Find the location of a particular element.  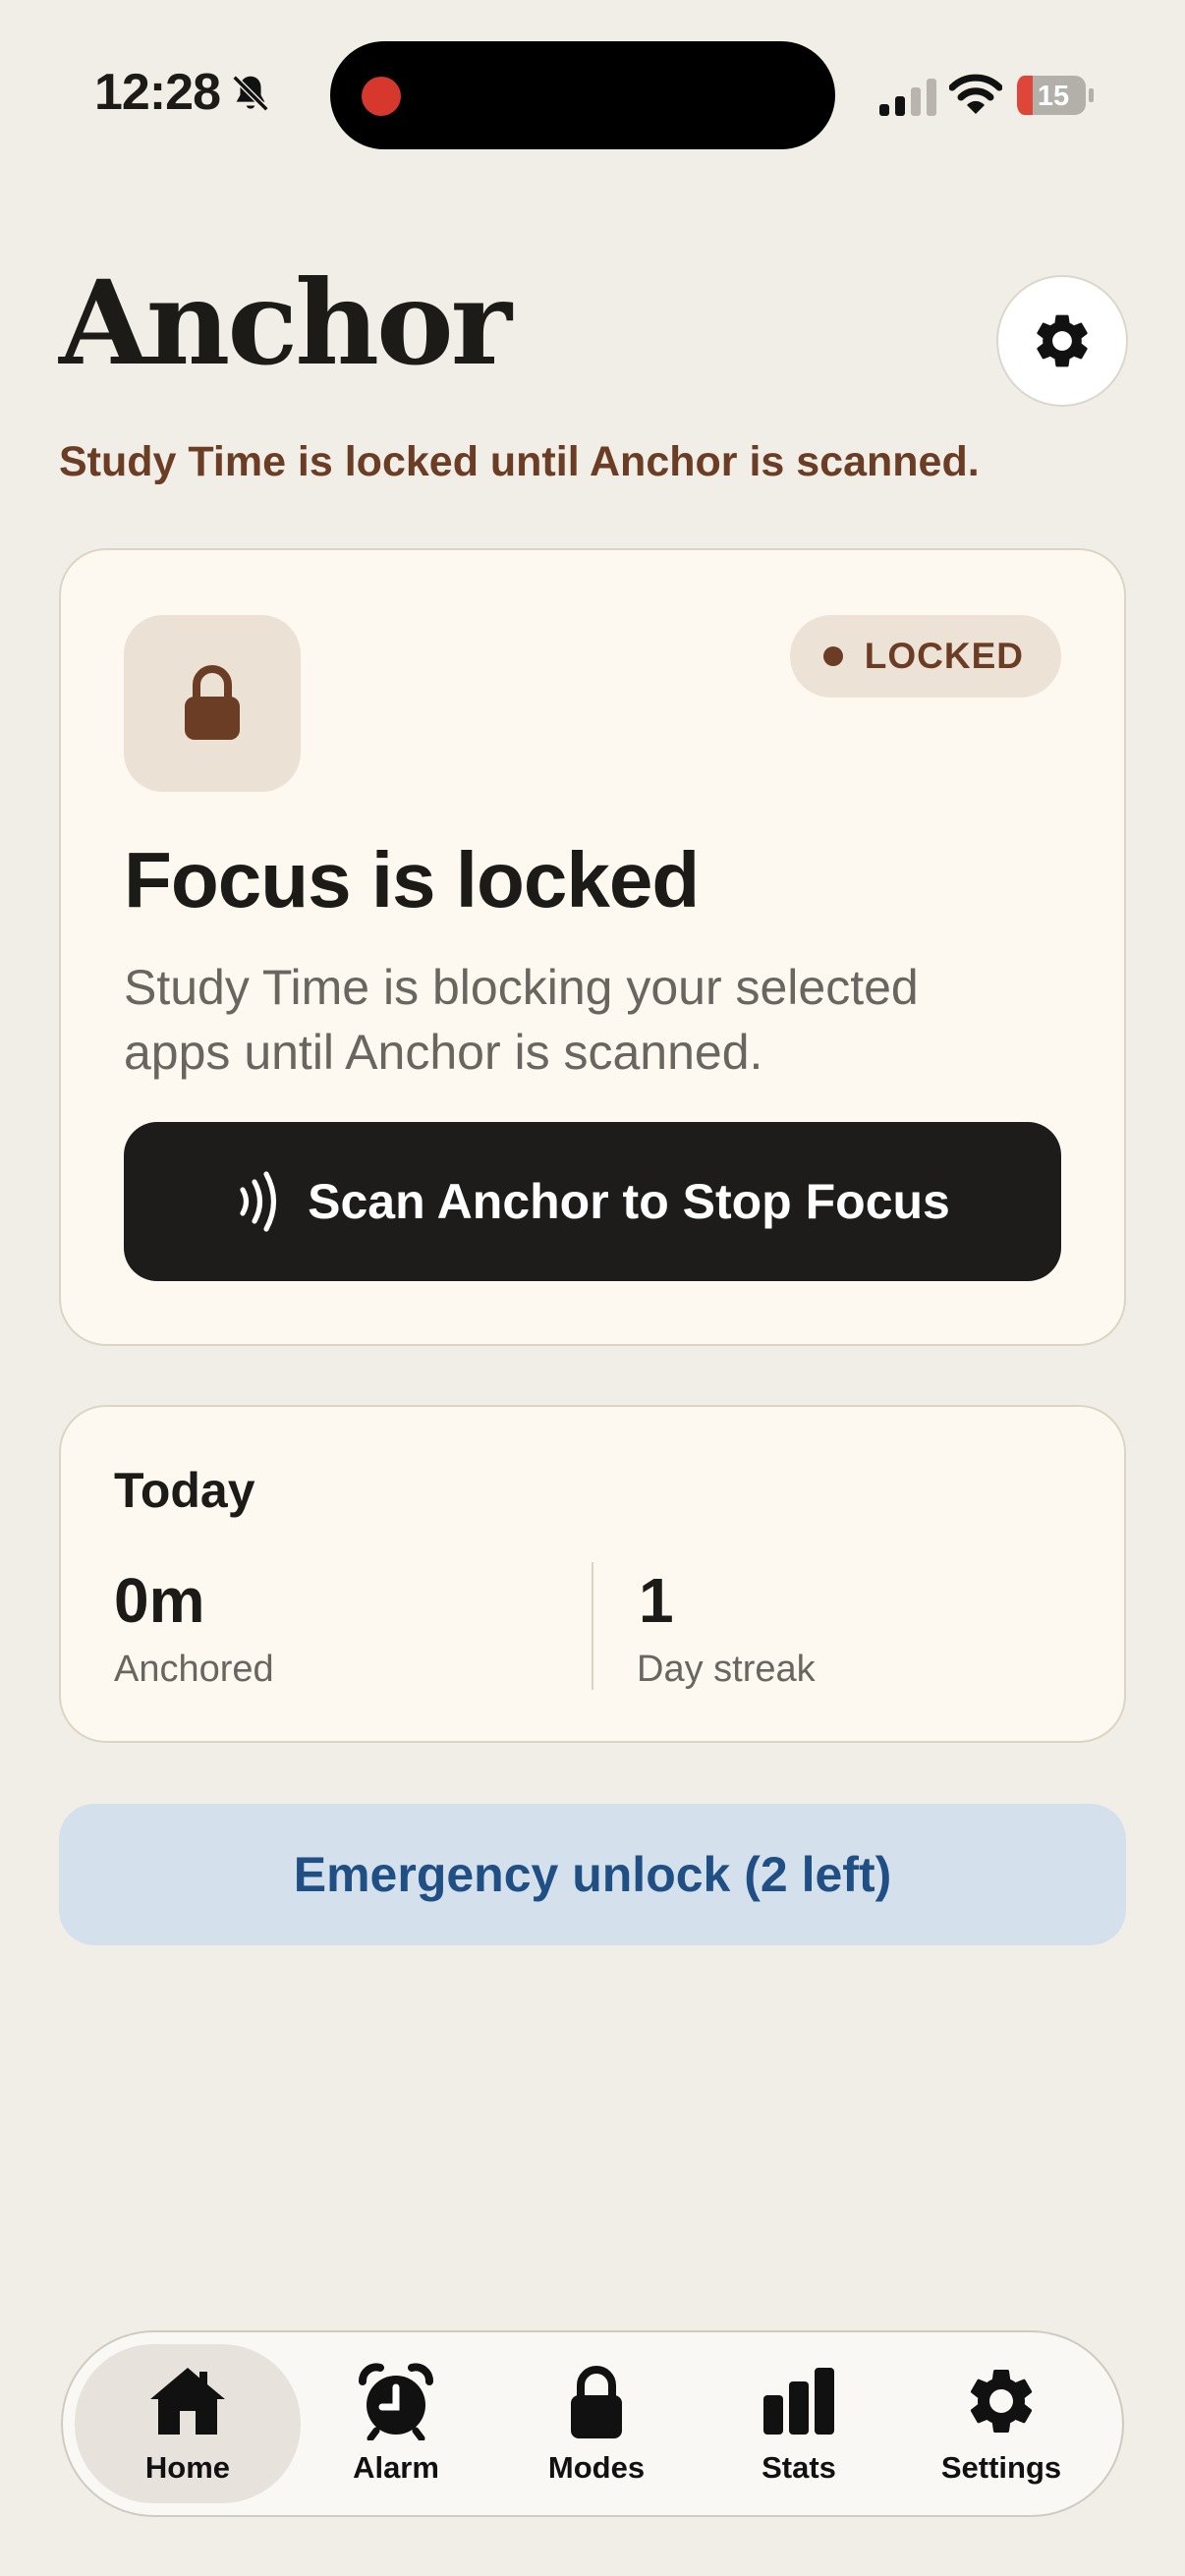

battery-icon: 15 is located at coordinates (1056, 95).